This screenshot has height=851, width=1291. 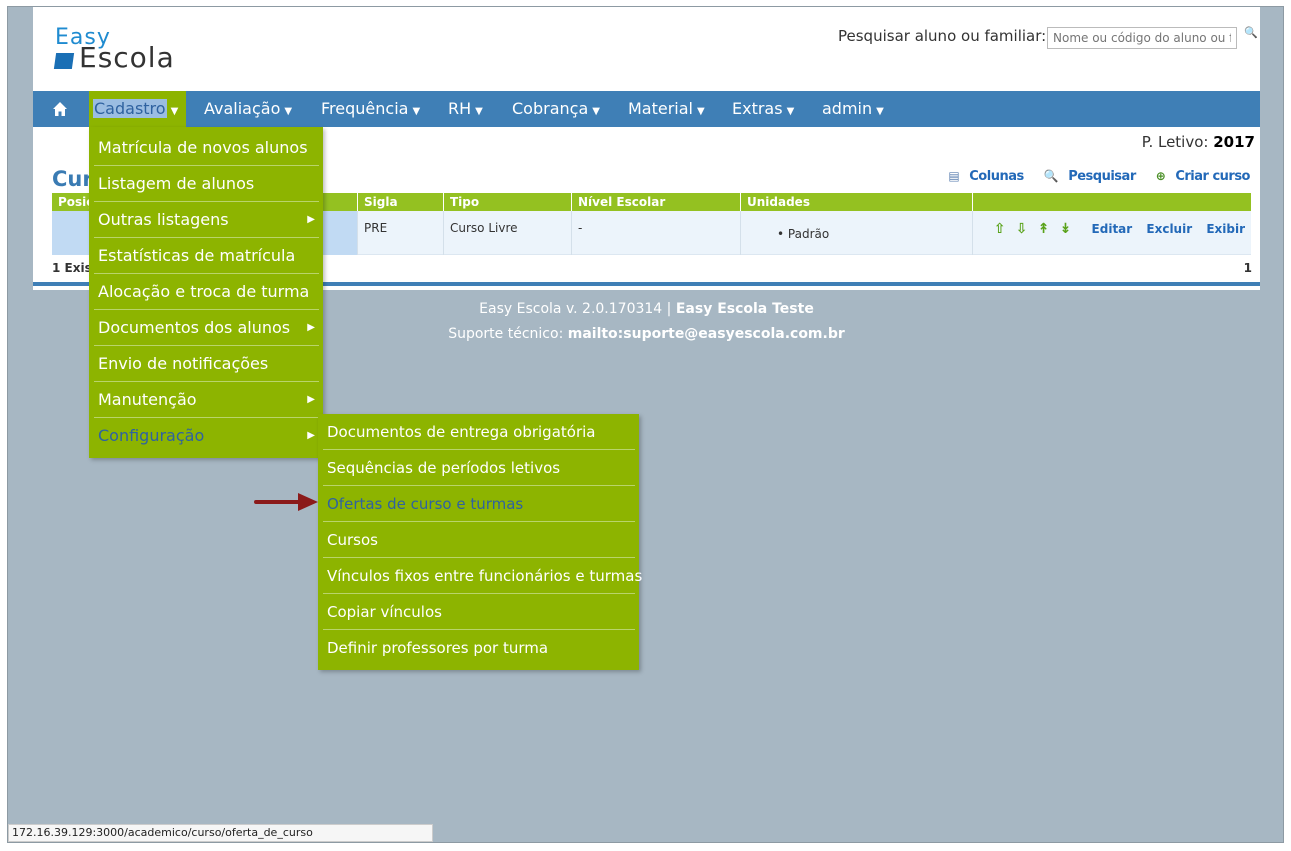 I want to click on table-count: 1 Exis, so click(x=72, y=268).